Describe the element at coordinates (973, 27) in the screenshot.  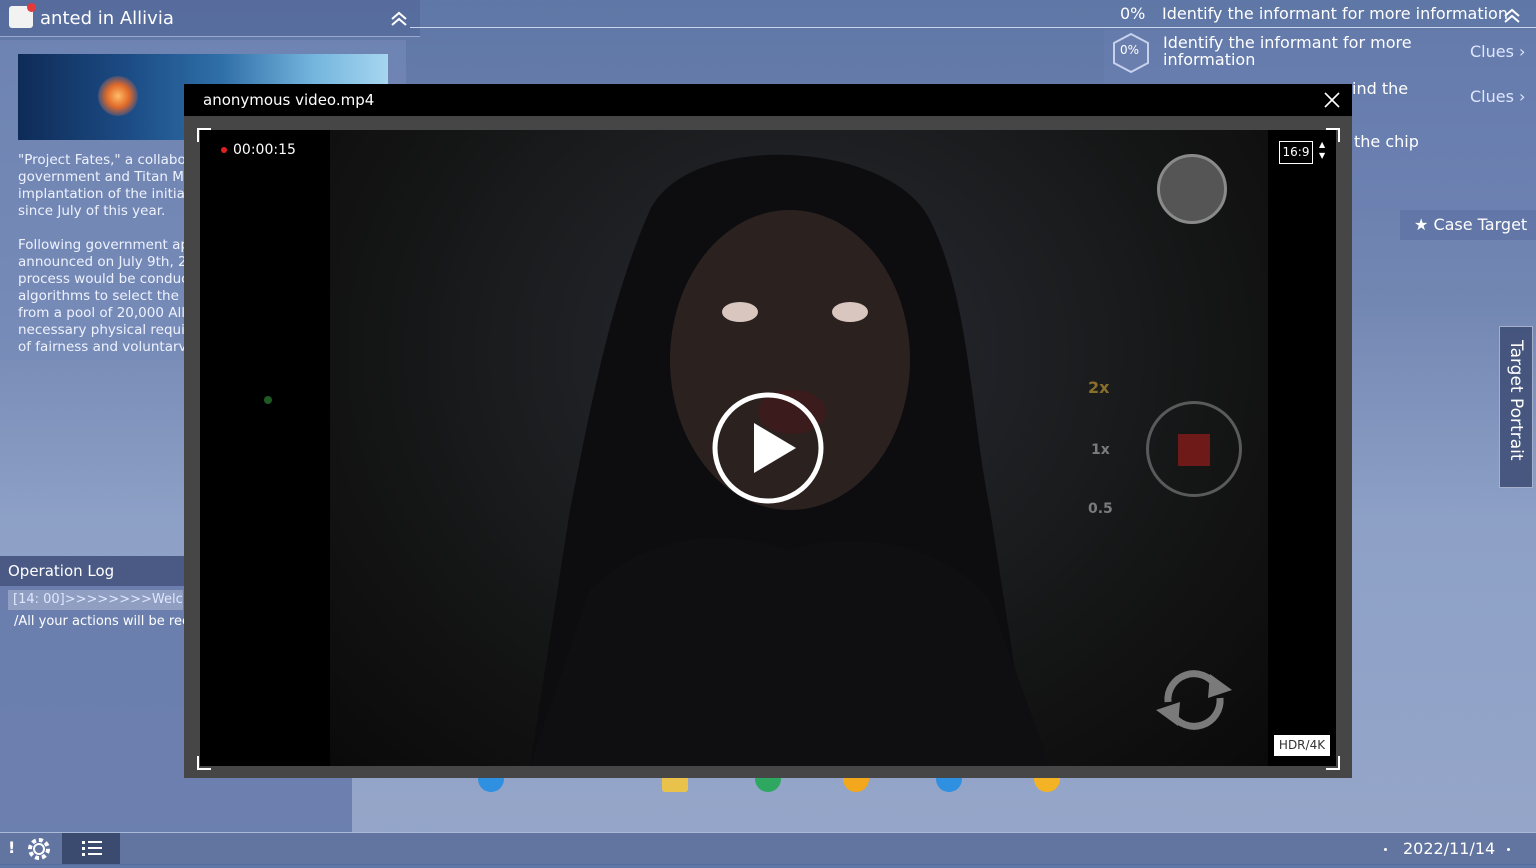
I see `task-divider` at that location.